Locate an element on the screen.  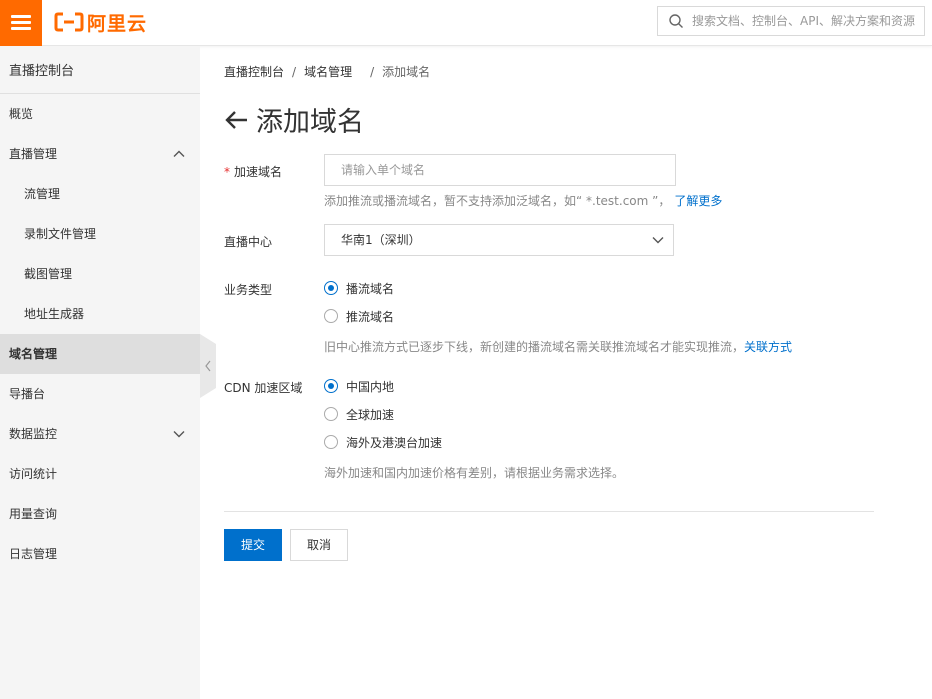
page-title: 添加域名 is located at coordinates (294, 119).